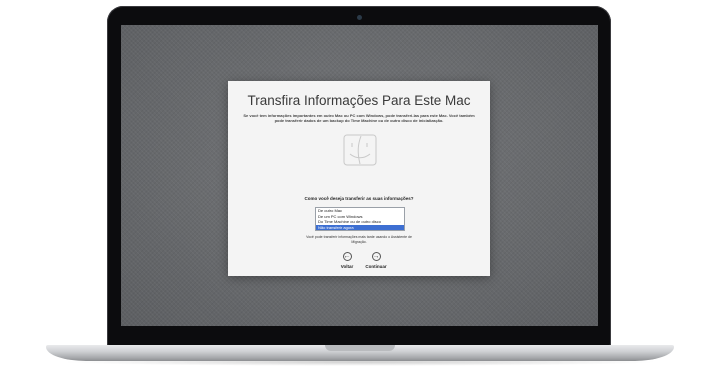 The image size is (720, 369). I want to click on finder-icon, so click(360, 150).